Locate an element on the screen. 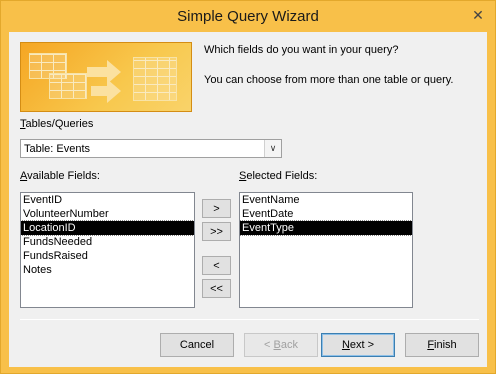 Image resolution: width=496 pixels, height=374 pixels. list-item: FundsRaised is located at coordinates (107, 256).